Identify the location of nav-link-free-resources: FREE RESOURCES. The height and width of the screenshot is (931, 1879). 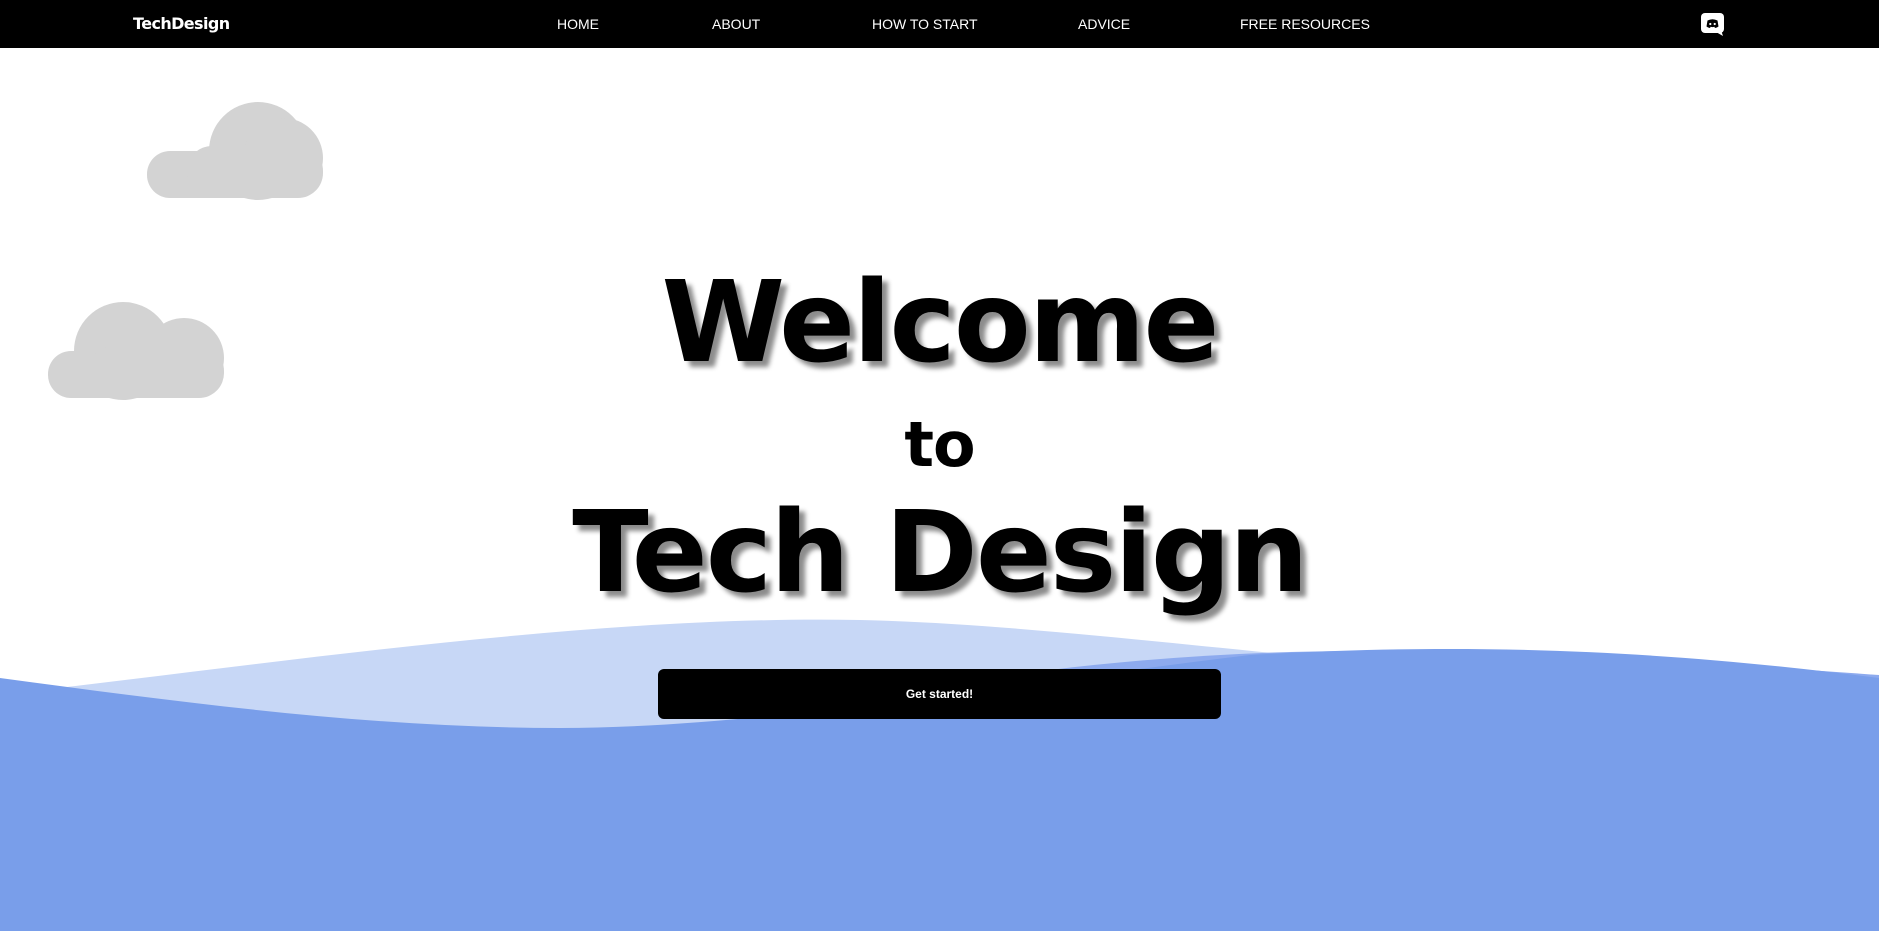
(1305, 24).